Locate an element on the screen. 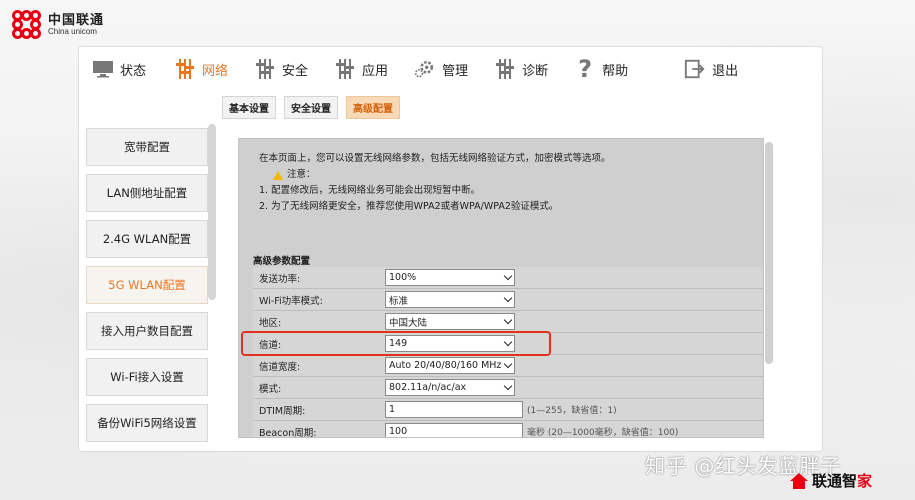  intro-line: 在本页面上，您可以设置无线网络参数，包括无线网络验证方式，加密模式等选项。 is located at coordinates (435, 158).